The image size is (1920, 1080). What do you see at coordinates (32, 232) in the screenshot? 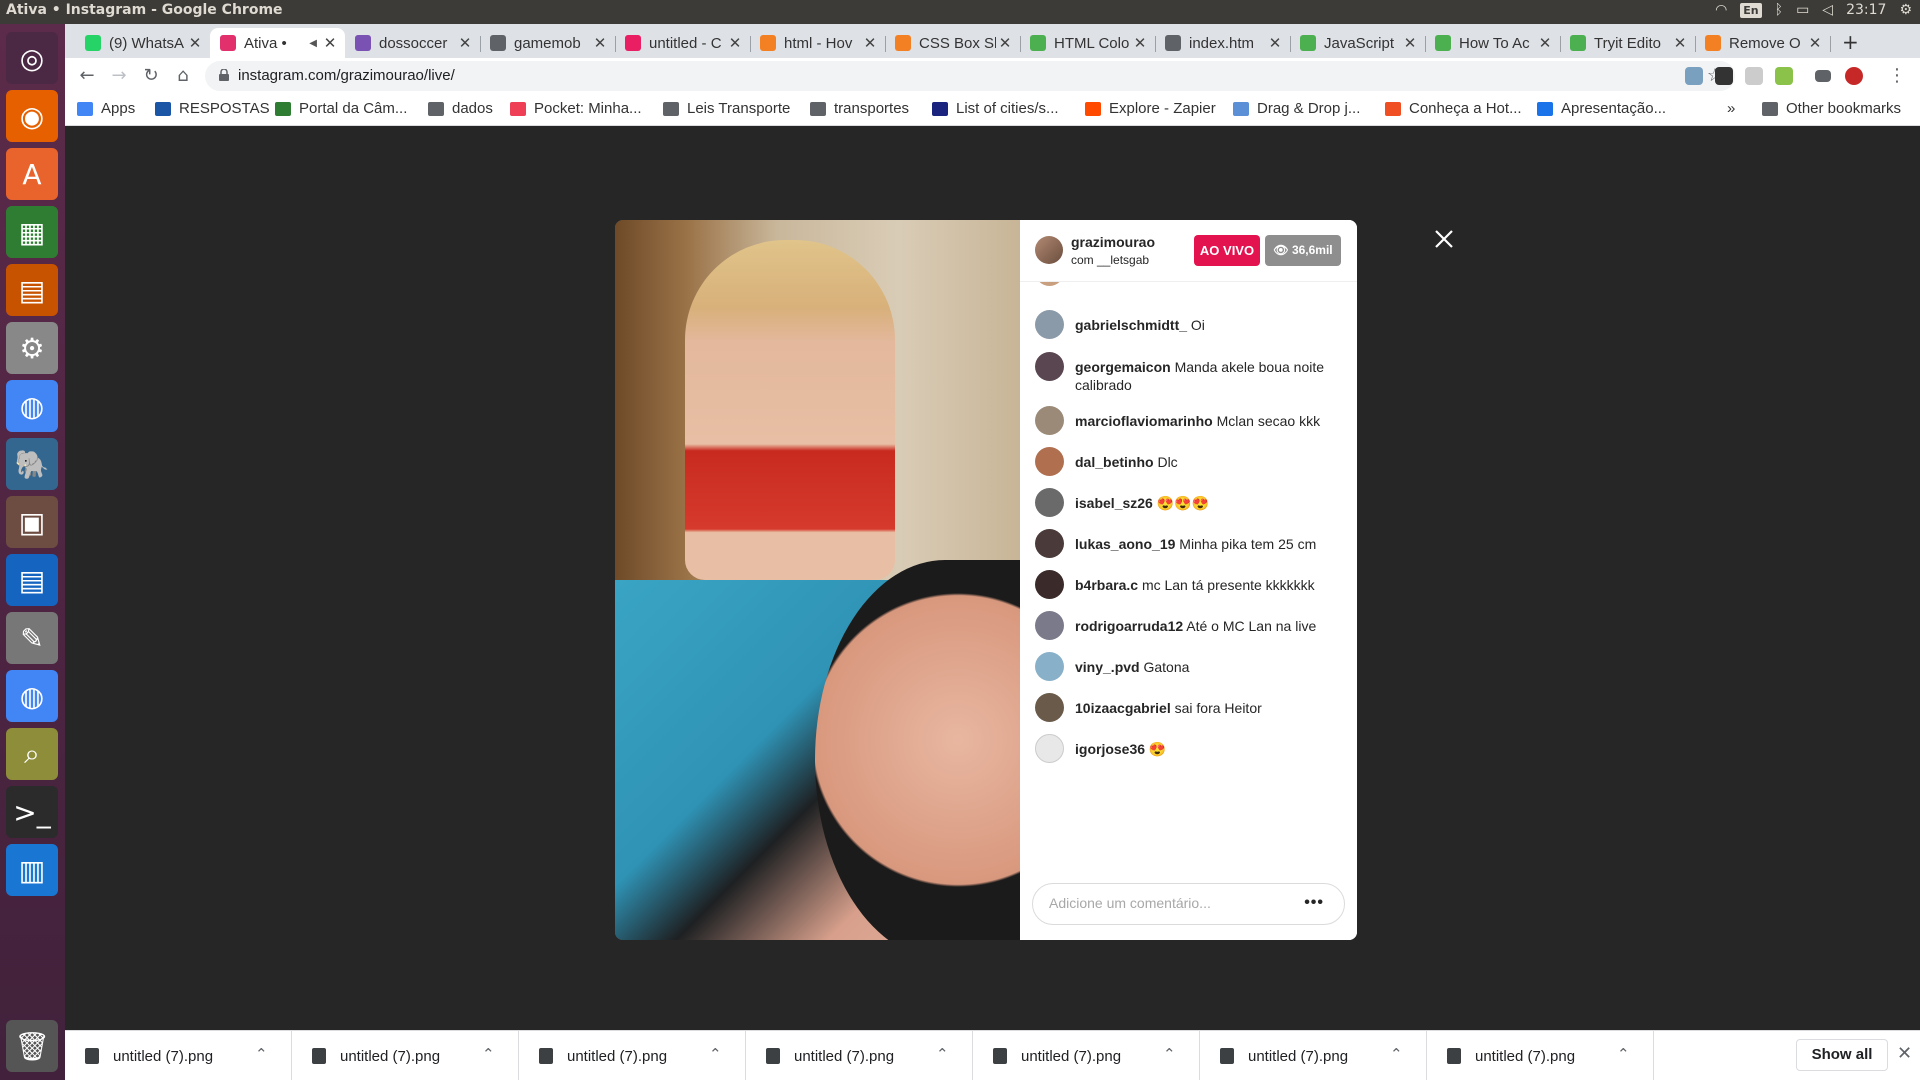
I see `spreadsheet-icon: ▦` at bounding box center [32, 232].